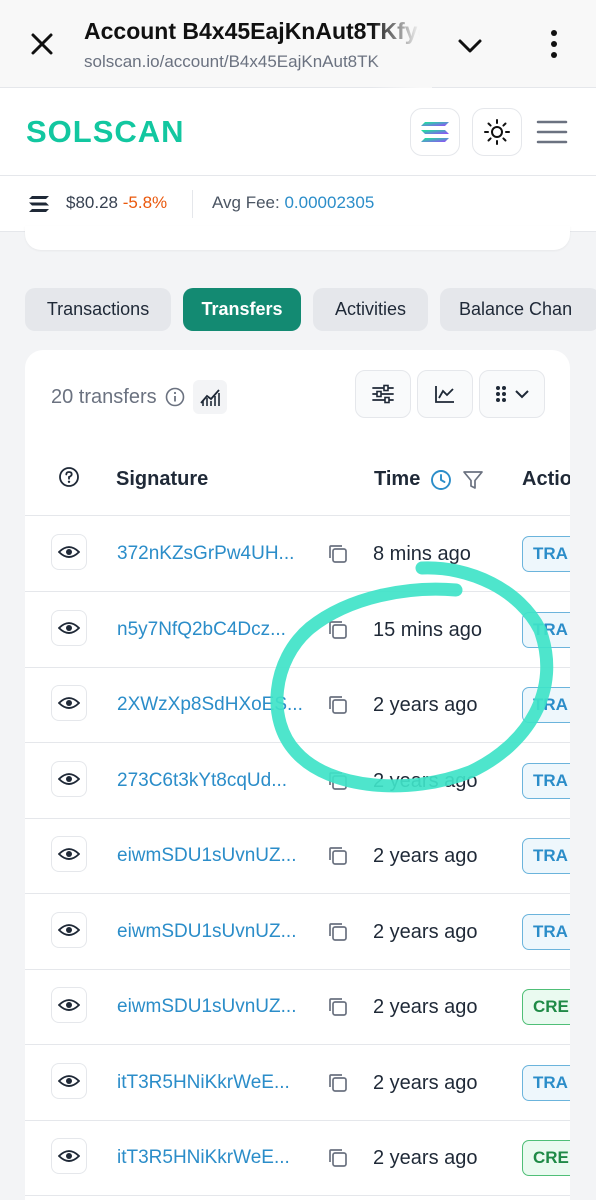  I want to click on clock-icon, so click(441, 480).